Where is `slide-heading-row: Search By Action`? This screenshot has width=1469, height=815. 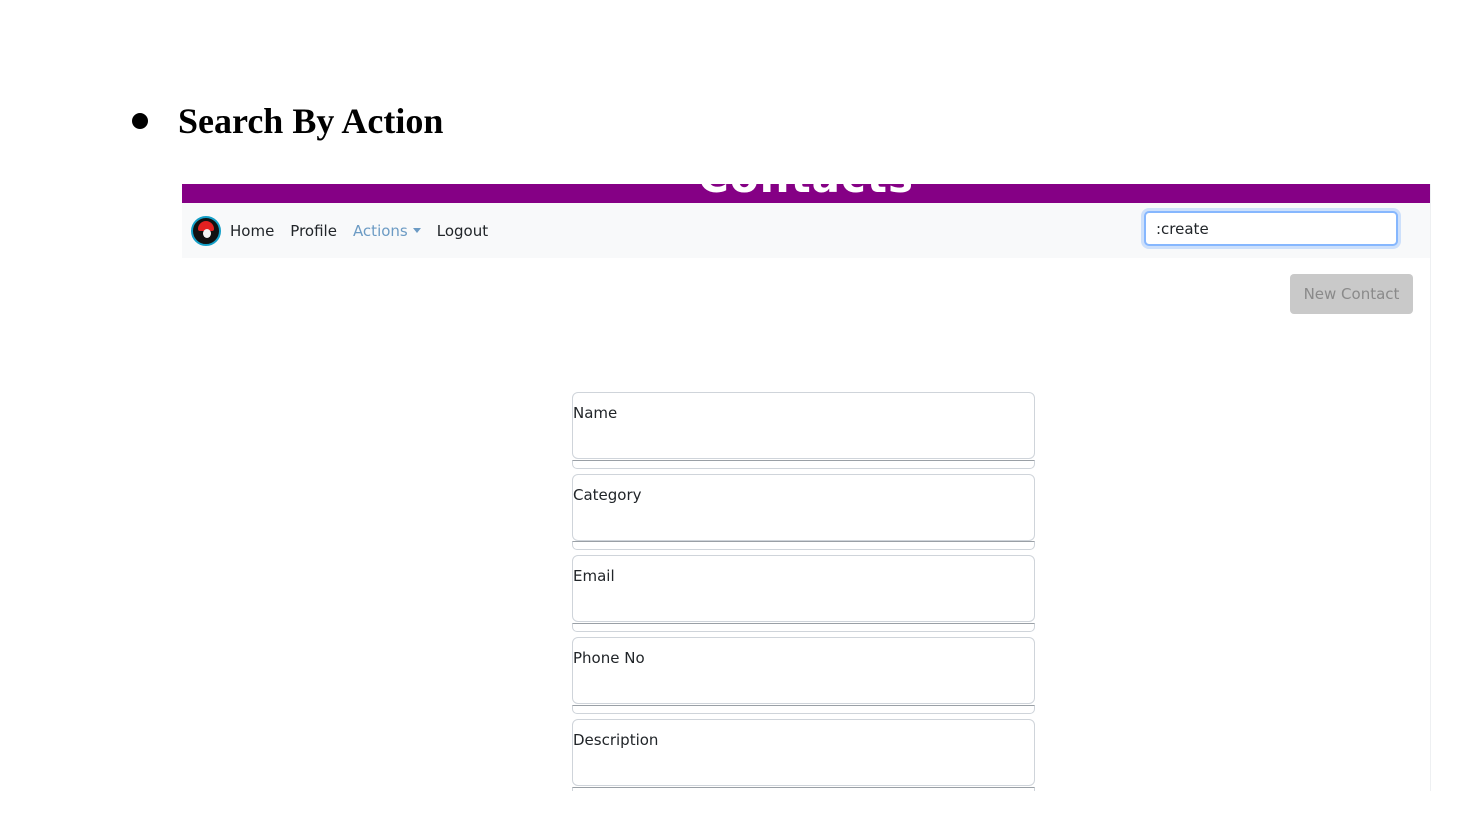 slide-heading-row: Search By Action is located at coordinates (287, 121).